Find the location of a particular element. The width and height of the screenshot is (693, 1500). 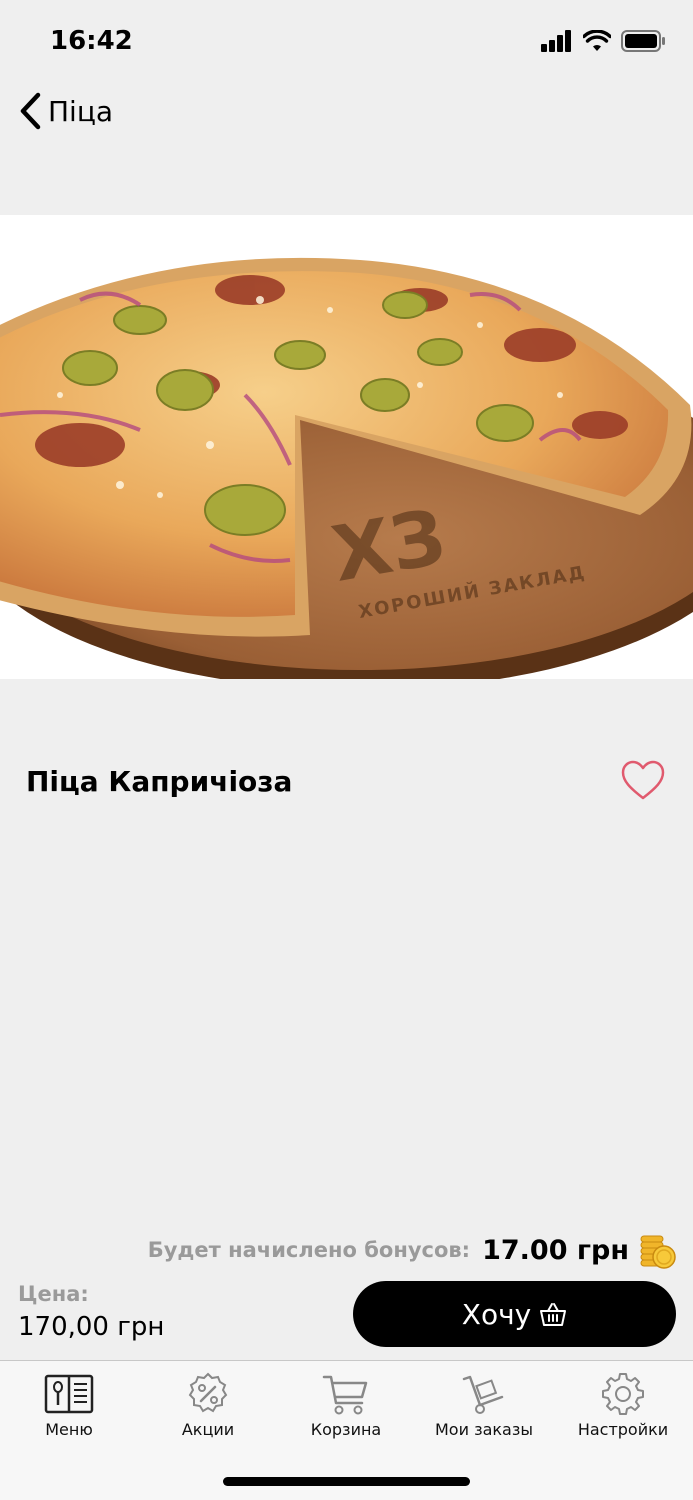

tab-label: Настройки is located at coordinates (623, 1429).